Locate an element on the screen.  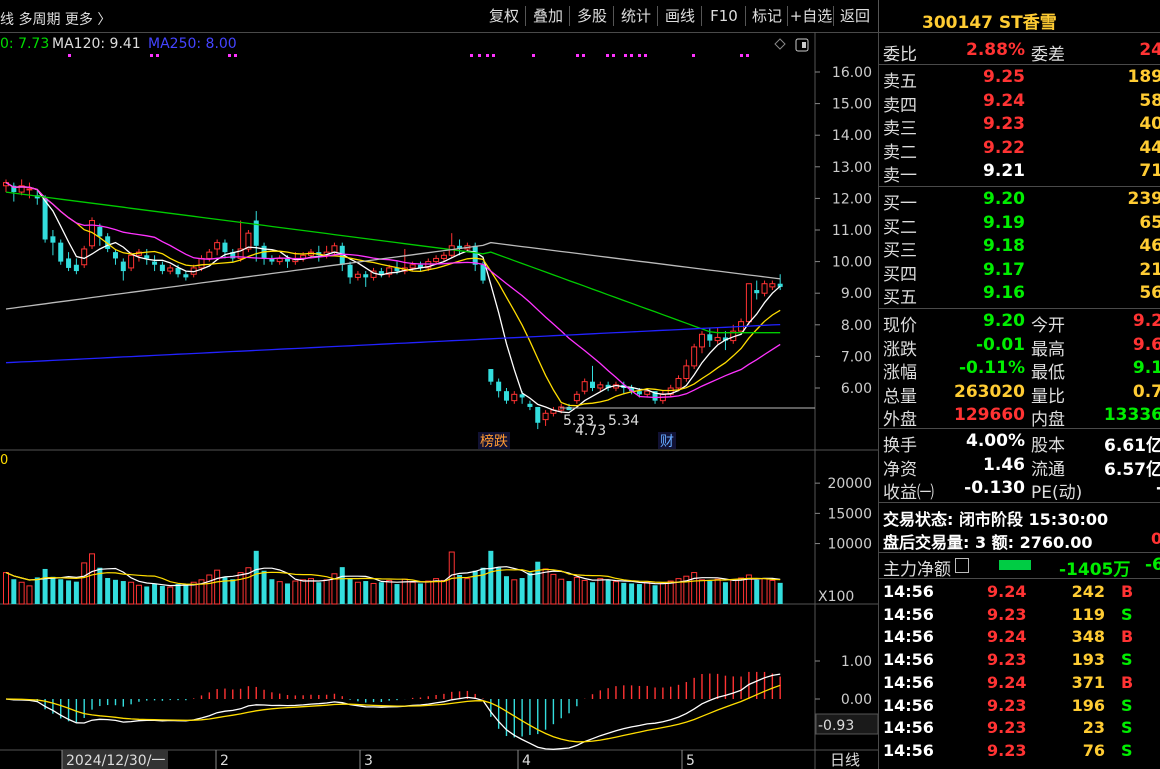
after-hours-pct: 0 is located at coordinates (1155, 538).